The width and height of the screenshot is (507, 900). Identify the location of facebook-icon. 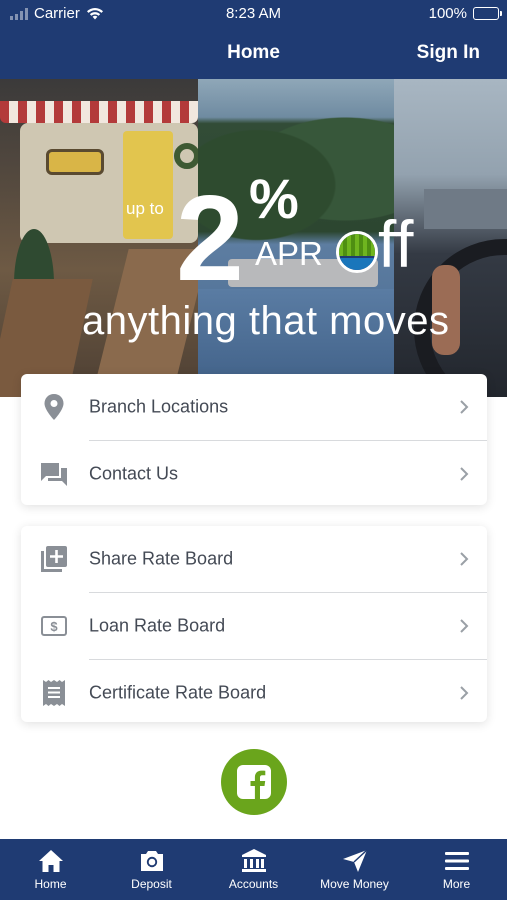
(254, 782).